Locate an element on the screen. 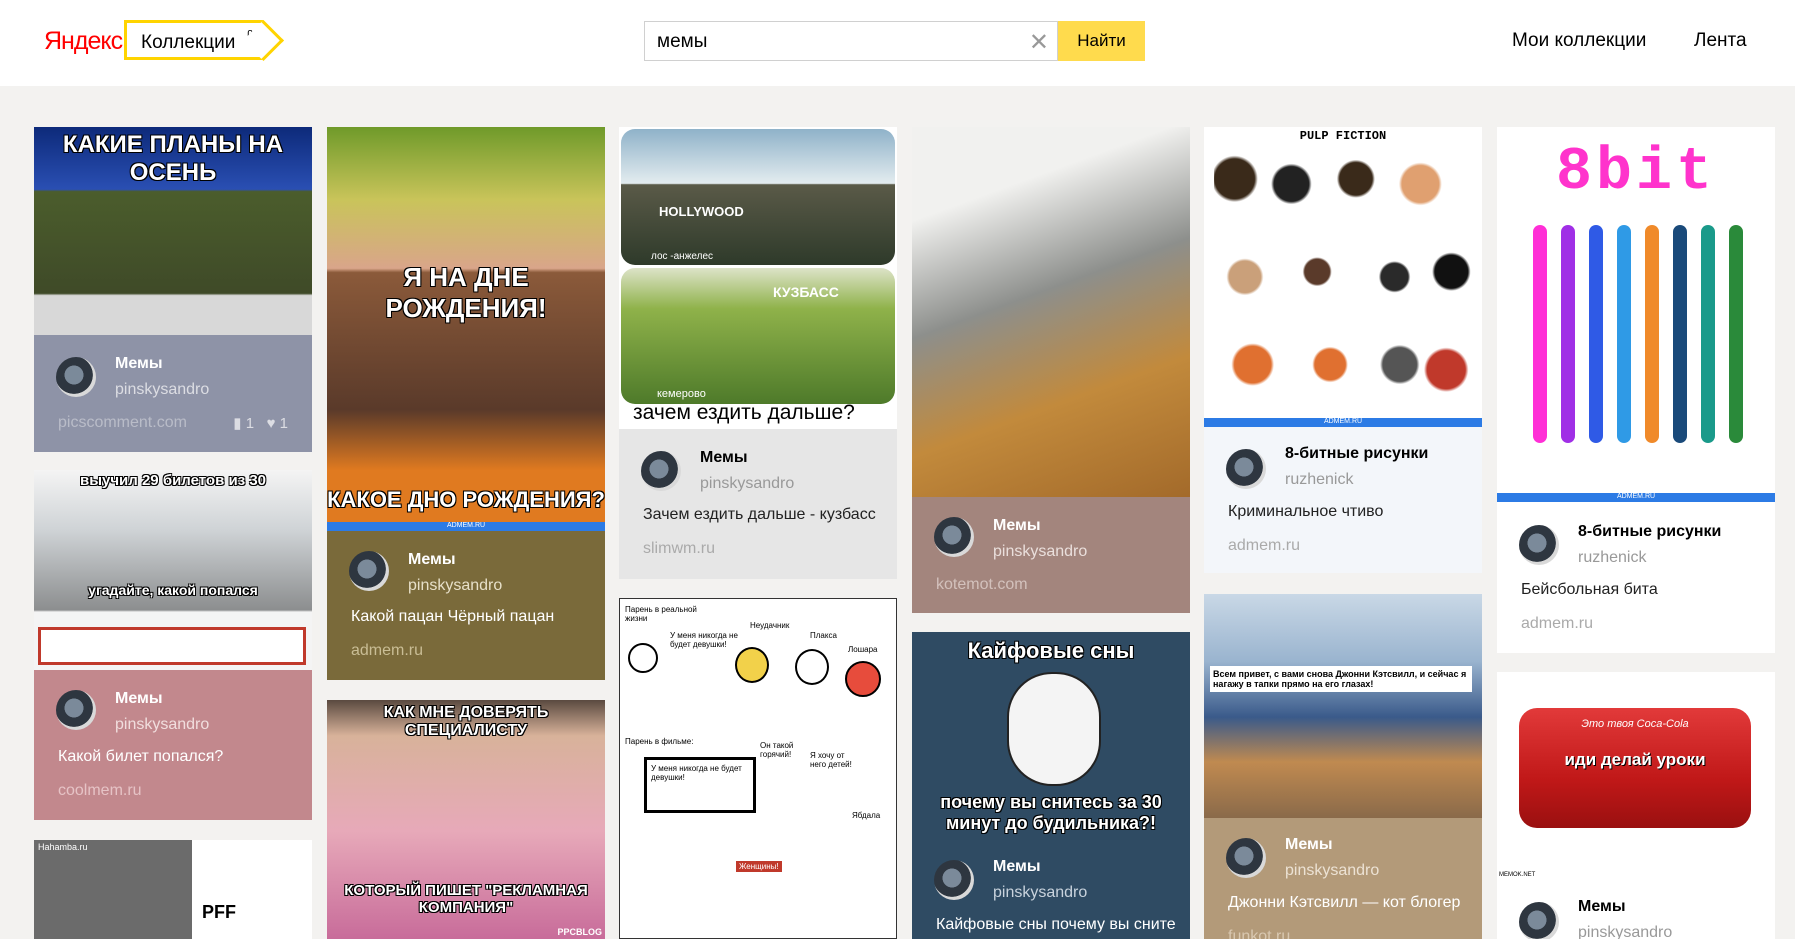 Image resolution: width=1795 pixels, height=939 pixels. card-title: Бейсбольная бита is located at coordinates (1641, 590).